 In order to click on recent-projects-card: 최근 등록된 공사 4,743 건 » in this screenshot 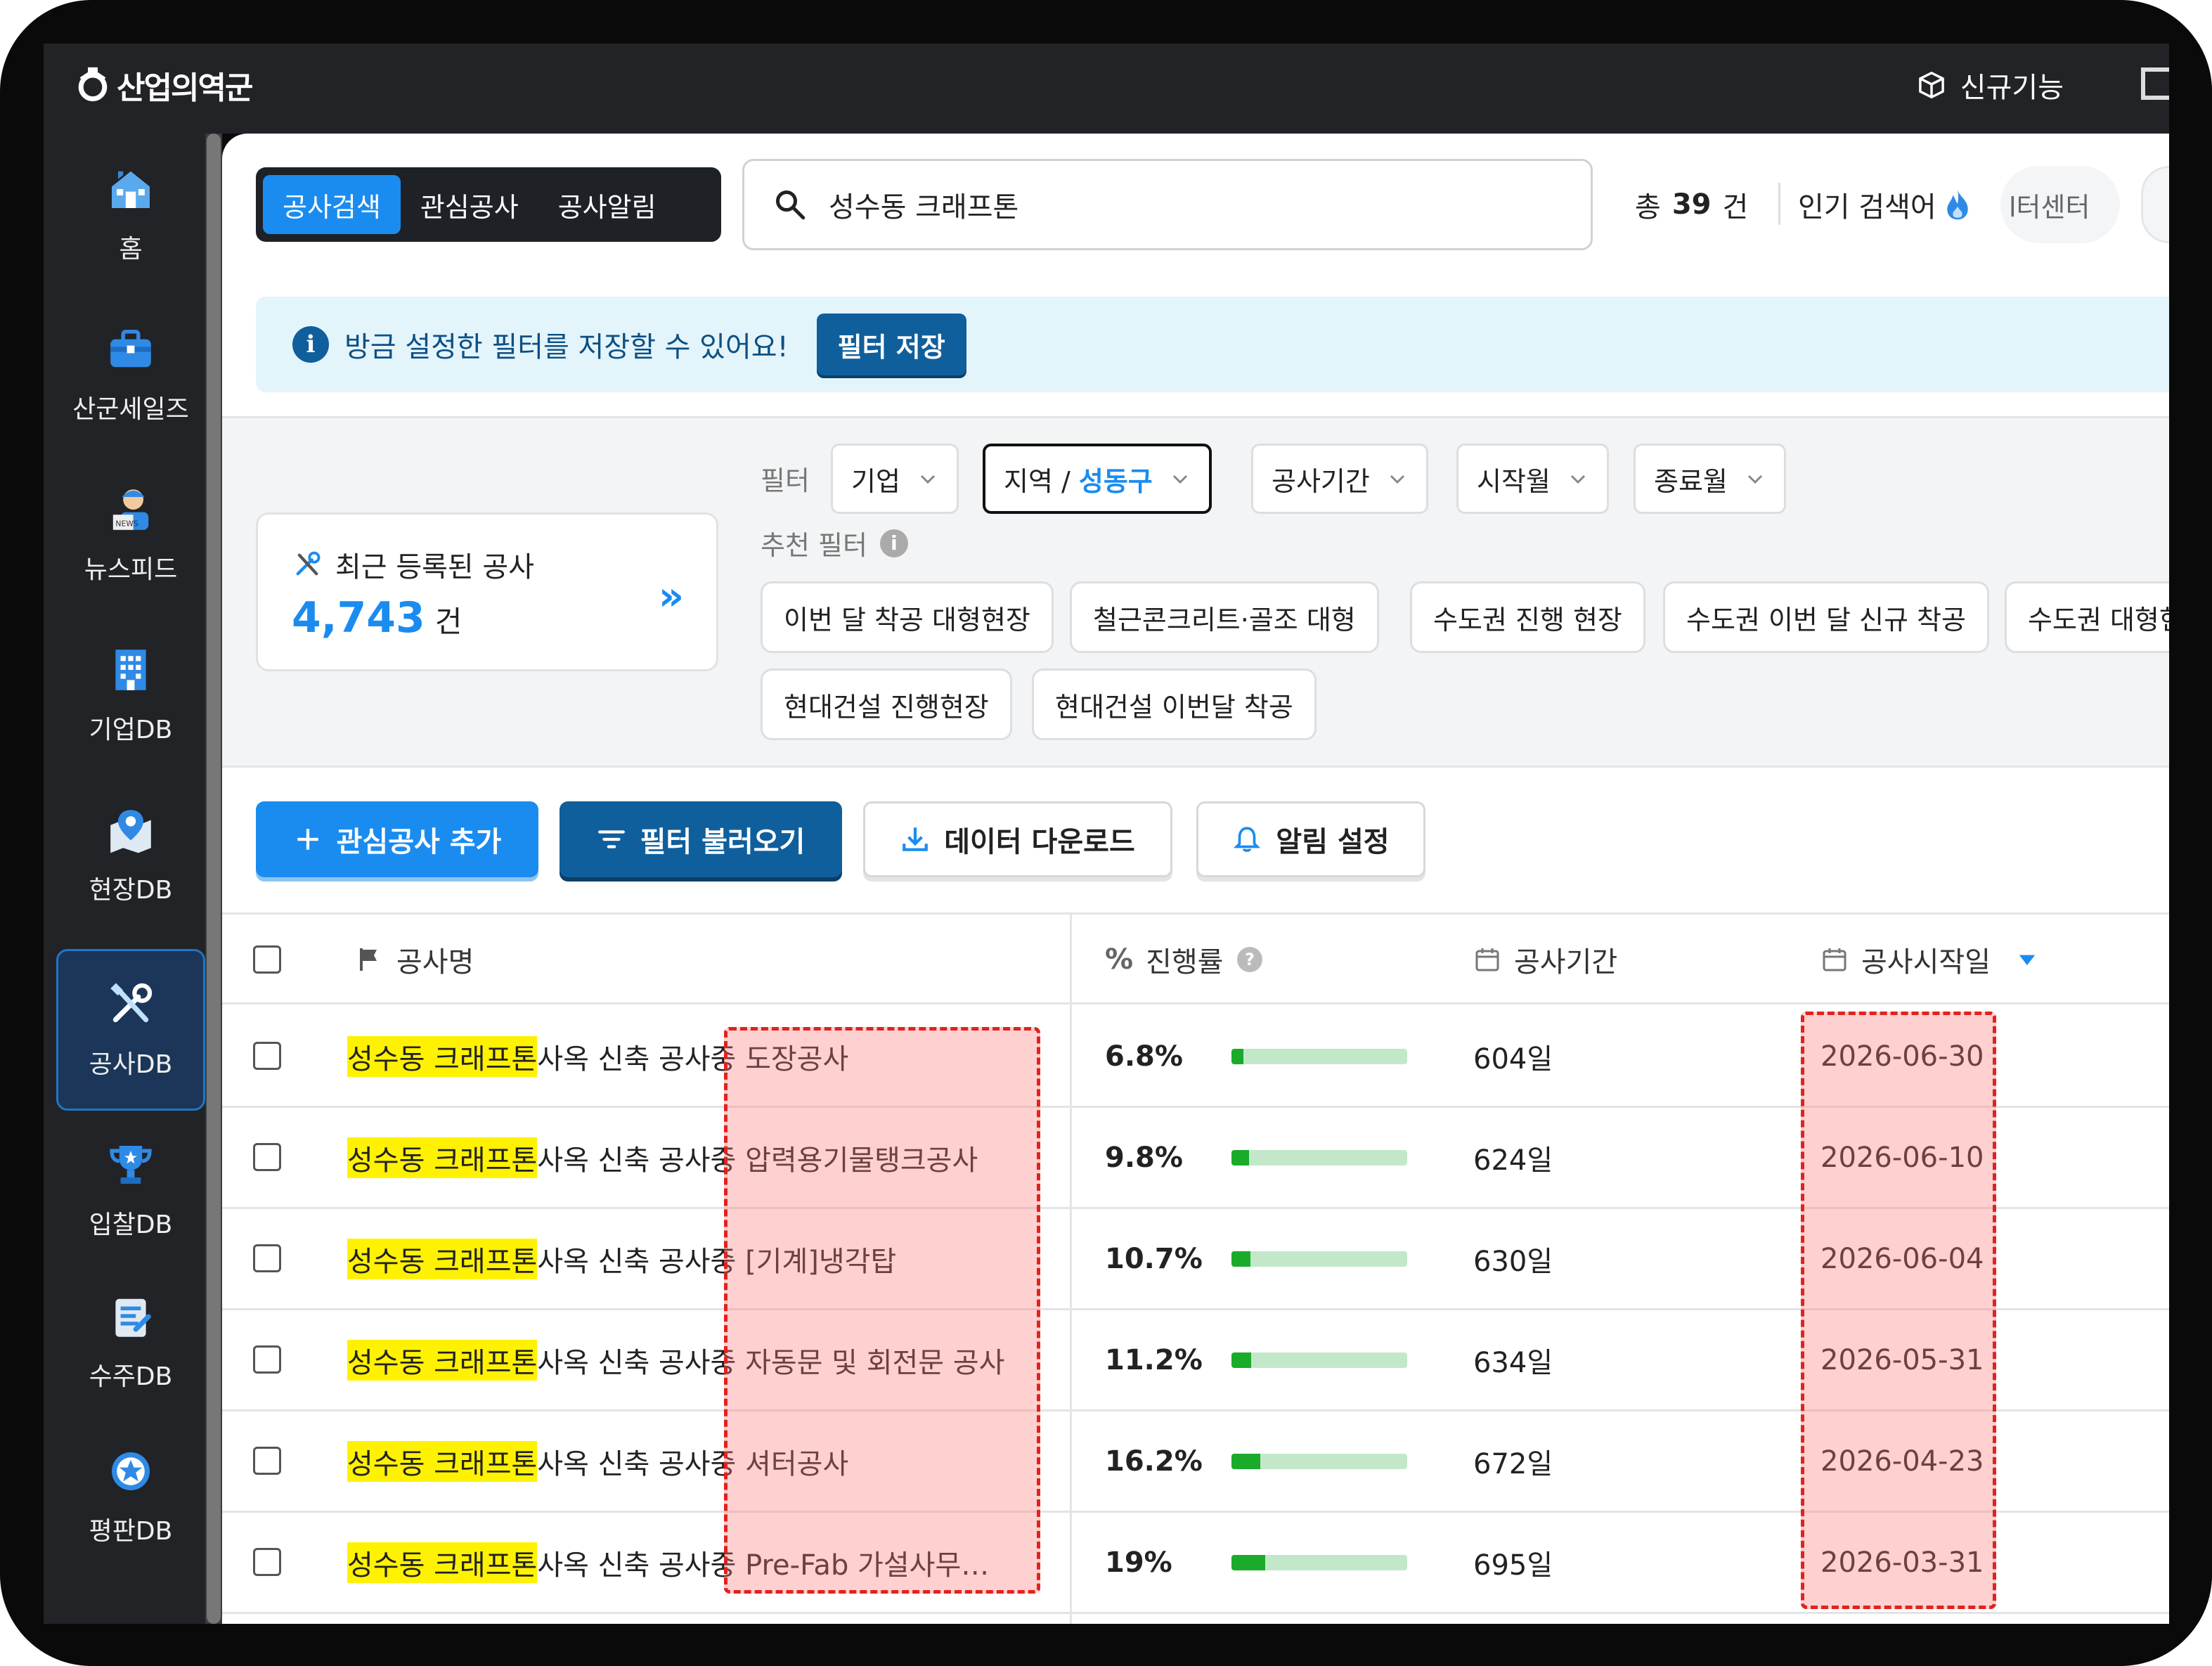, I will do `click(487, 591)`.